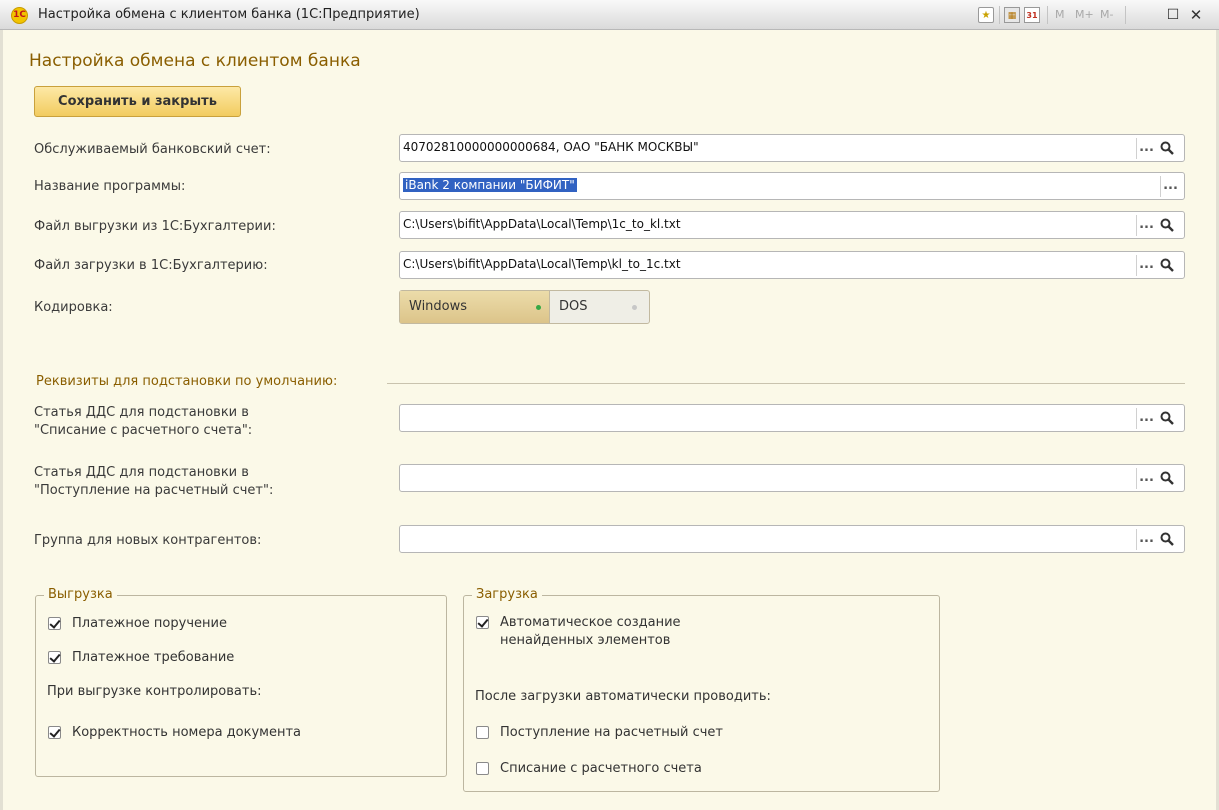 Image resolution: width=1219 pixels, height=810 pixels. What do you see at coordinates (187, 732) in the screenshot?
I see `doc-number-check-label: Корректность номера документа` at bounding box center [187, 732].